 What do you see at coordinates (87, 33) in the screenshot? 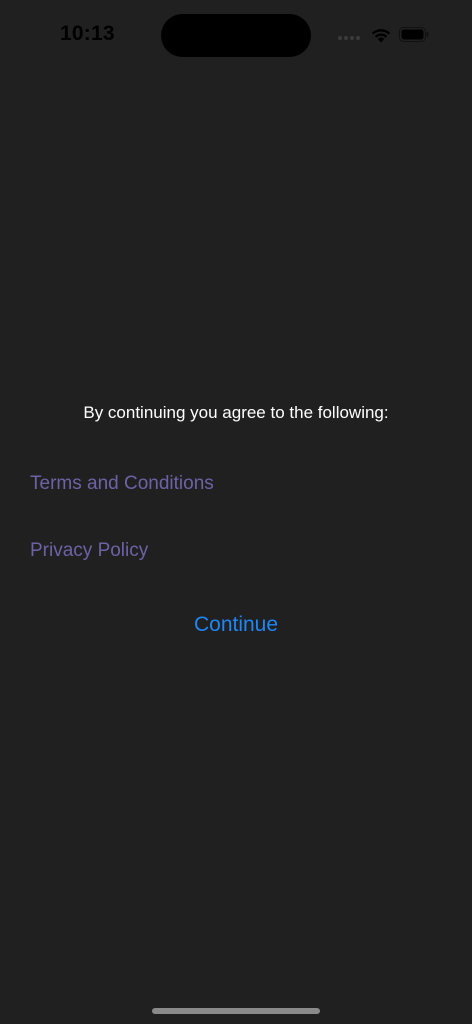
I see `status-time: 10:13` at bounding box center [87, 33].